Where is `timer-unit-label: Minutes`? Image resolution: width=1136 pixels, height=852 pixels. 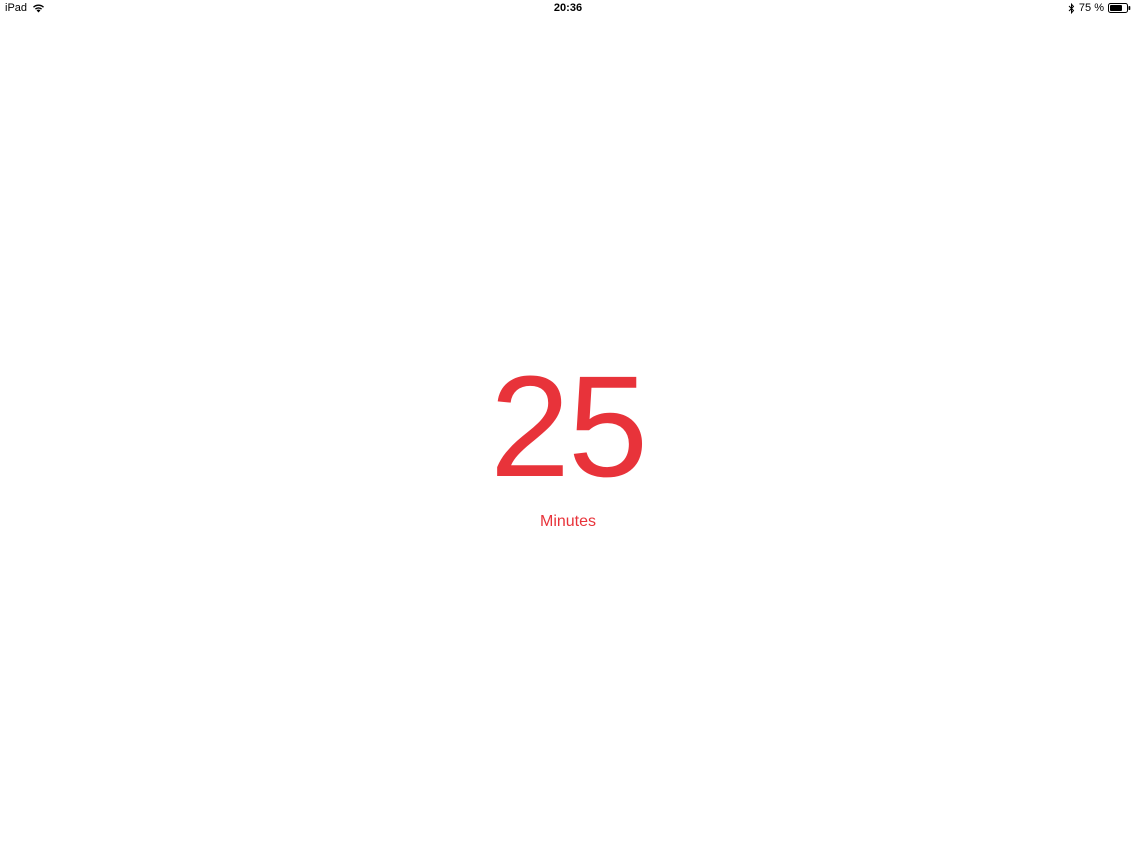 timer-unit-label: Minutes is located at coordinates (568, 521).